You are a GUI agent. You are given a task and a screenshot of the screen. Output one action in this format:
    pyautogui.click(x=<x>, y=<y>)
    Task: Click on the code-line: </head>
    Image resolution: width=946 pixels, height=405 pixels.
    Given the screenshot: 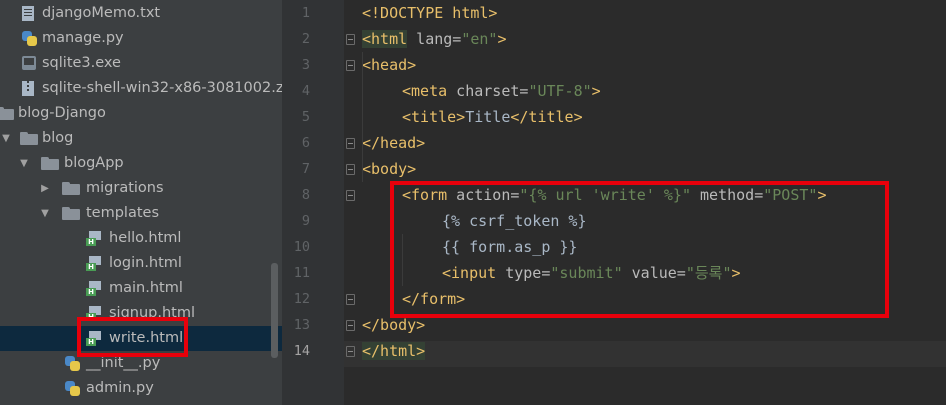 What is the action you would take?
    pyautogui.click(x=393, y=143)
    